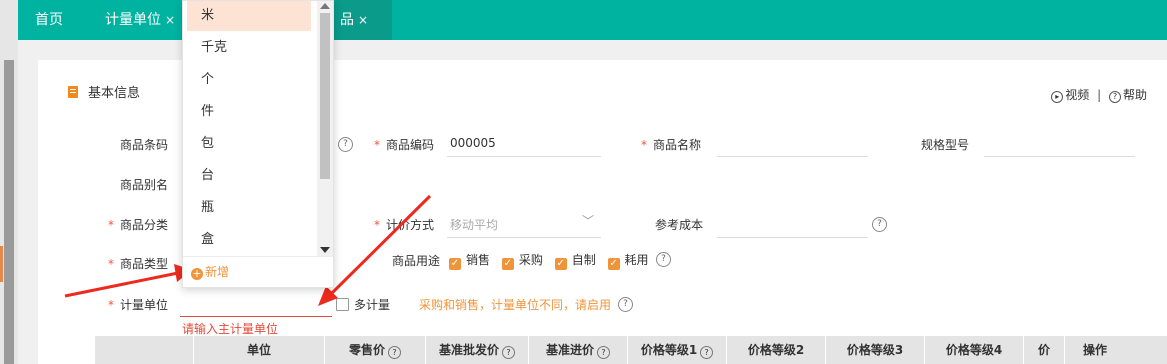 The height and width of the screenshot is (364, 1167). What do you see at coordinates (249, 48) in the screenshot?
I see `dropdown-option: 千克` at bounding box center [249, 48].